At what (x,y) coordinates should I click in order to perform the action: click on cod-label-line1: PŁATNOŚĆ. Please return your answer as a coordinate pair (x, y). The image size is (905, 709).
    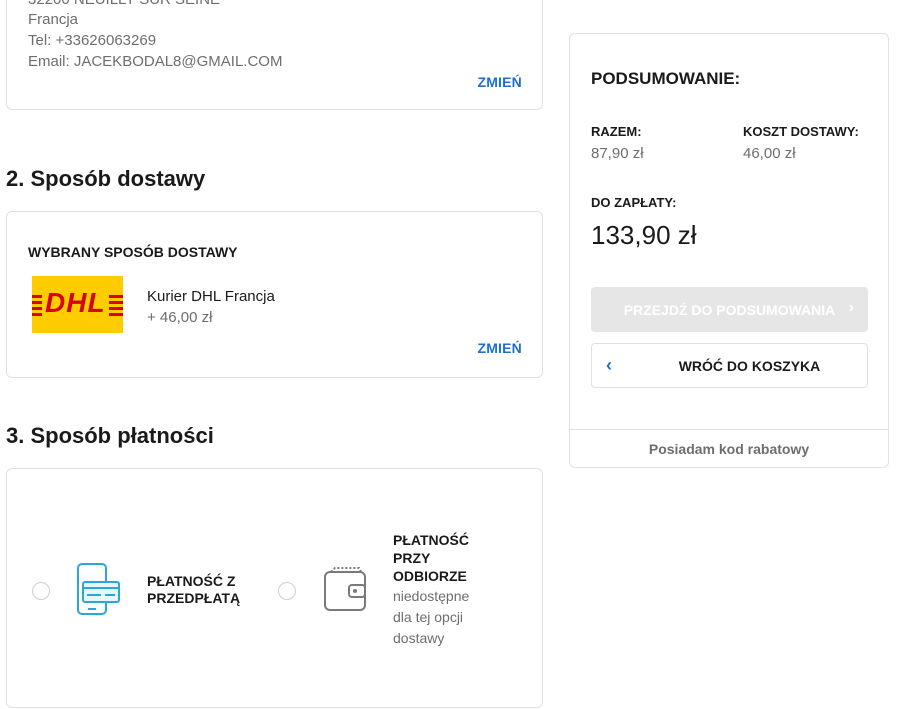
    Looking at the image, I should click on (431, 540).